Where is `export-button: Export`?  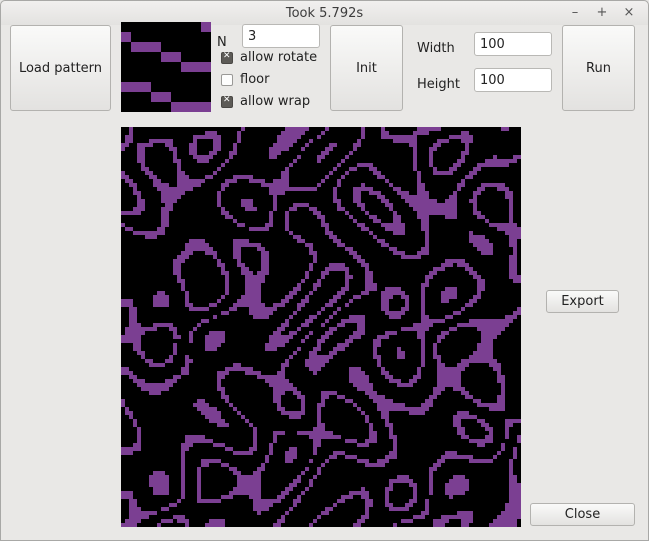 export-button: Export is located at coordinates (582, 301).